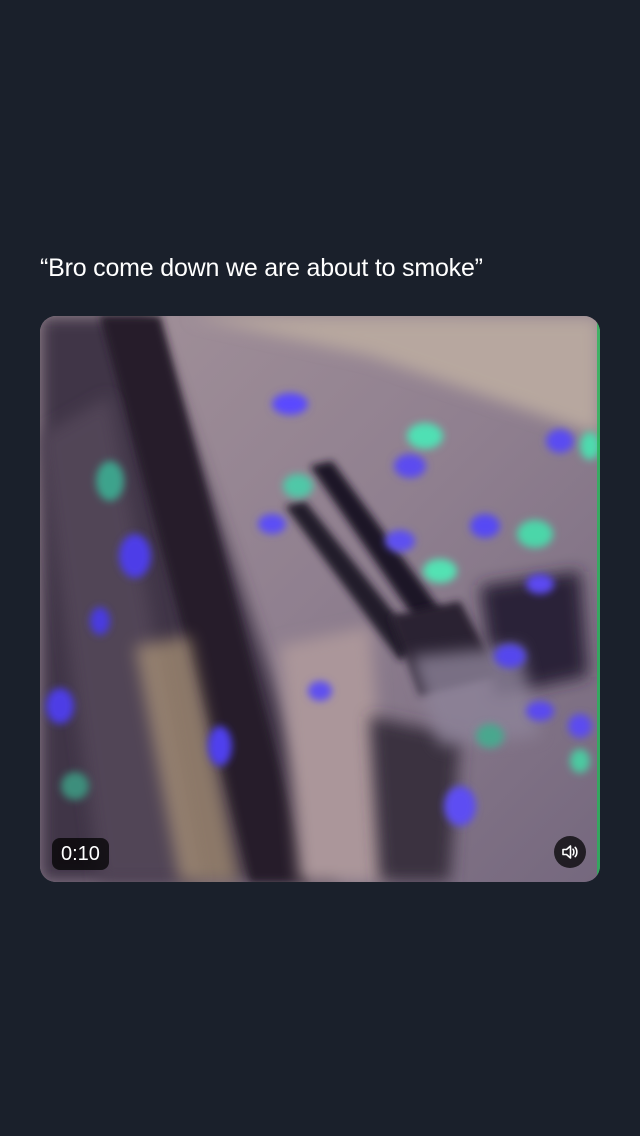  I want to click on mute-toggle-button, so click(570, 852).